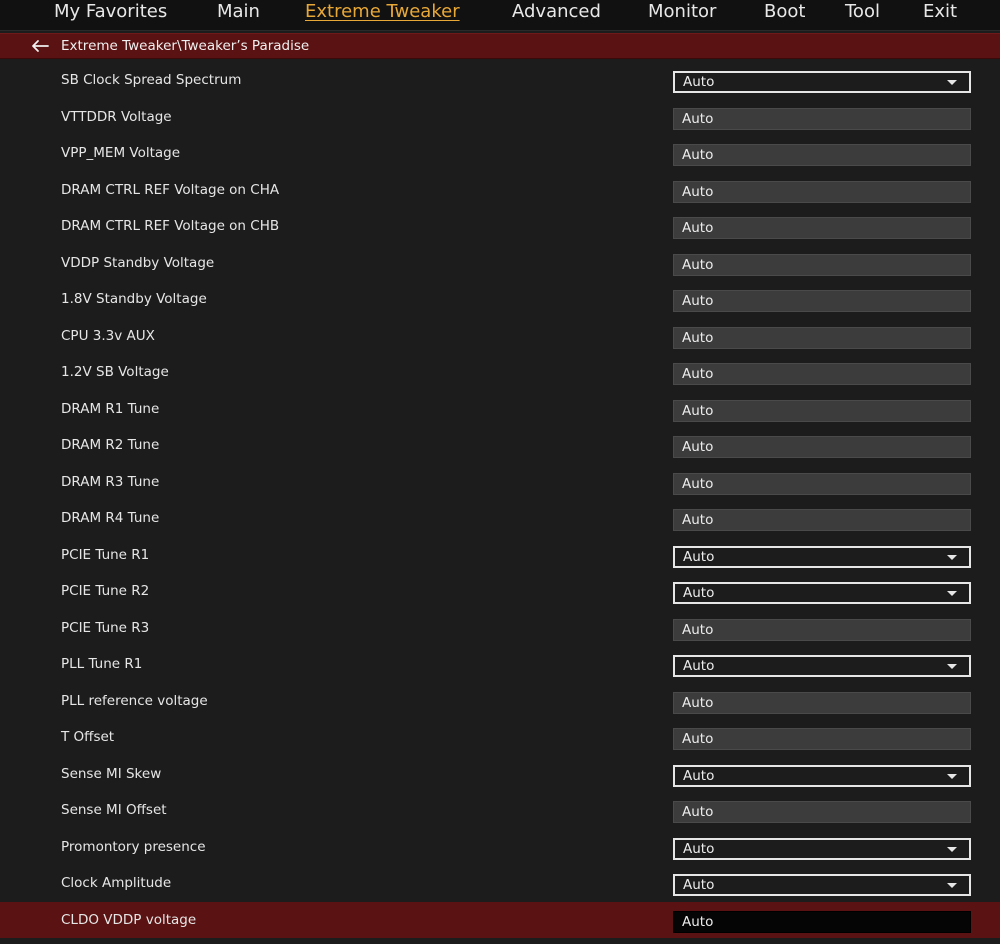 The image size is (1000, 944). Describe the element at coordinates (116, 116) in the screenshot. I see `setting-label: VTTDDR Voltage` at that location.